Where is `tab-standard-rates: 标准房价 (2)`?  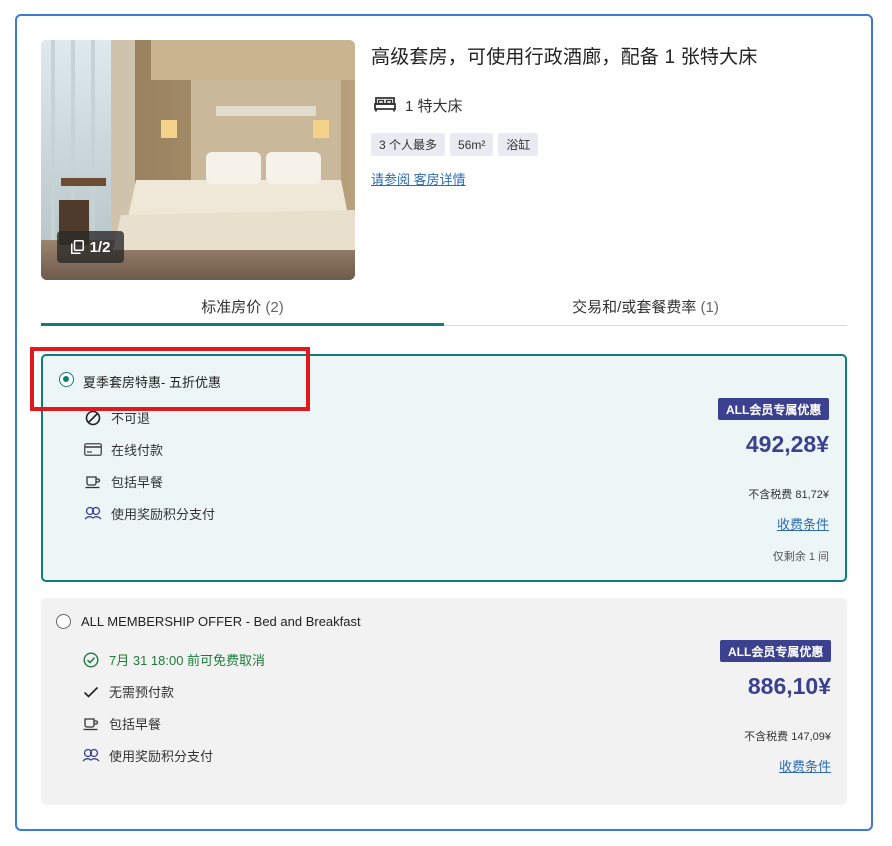
tab-standard-rates: 标准房价 (2) is located at coordinates (242, 308).